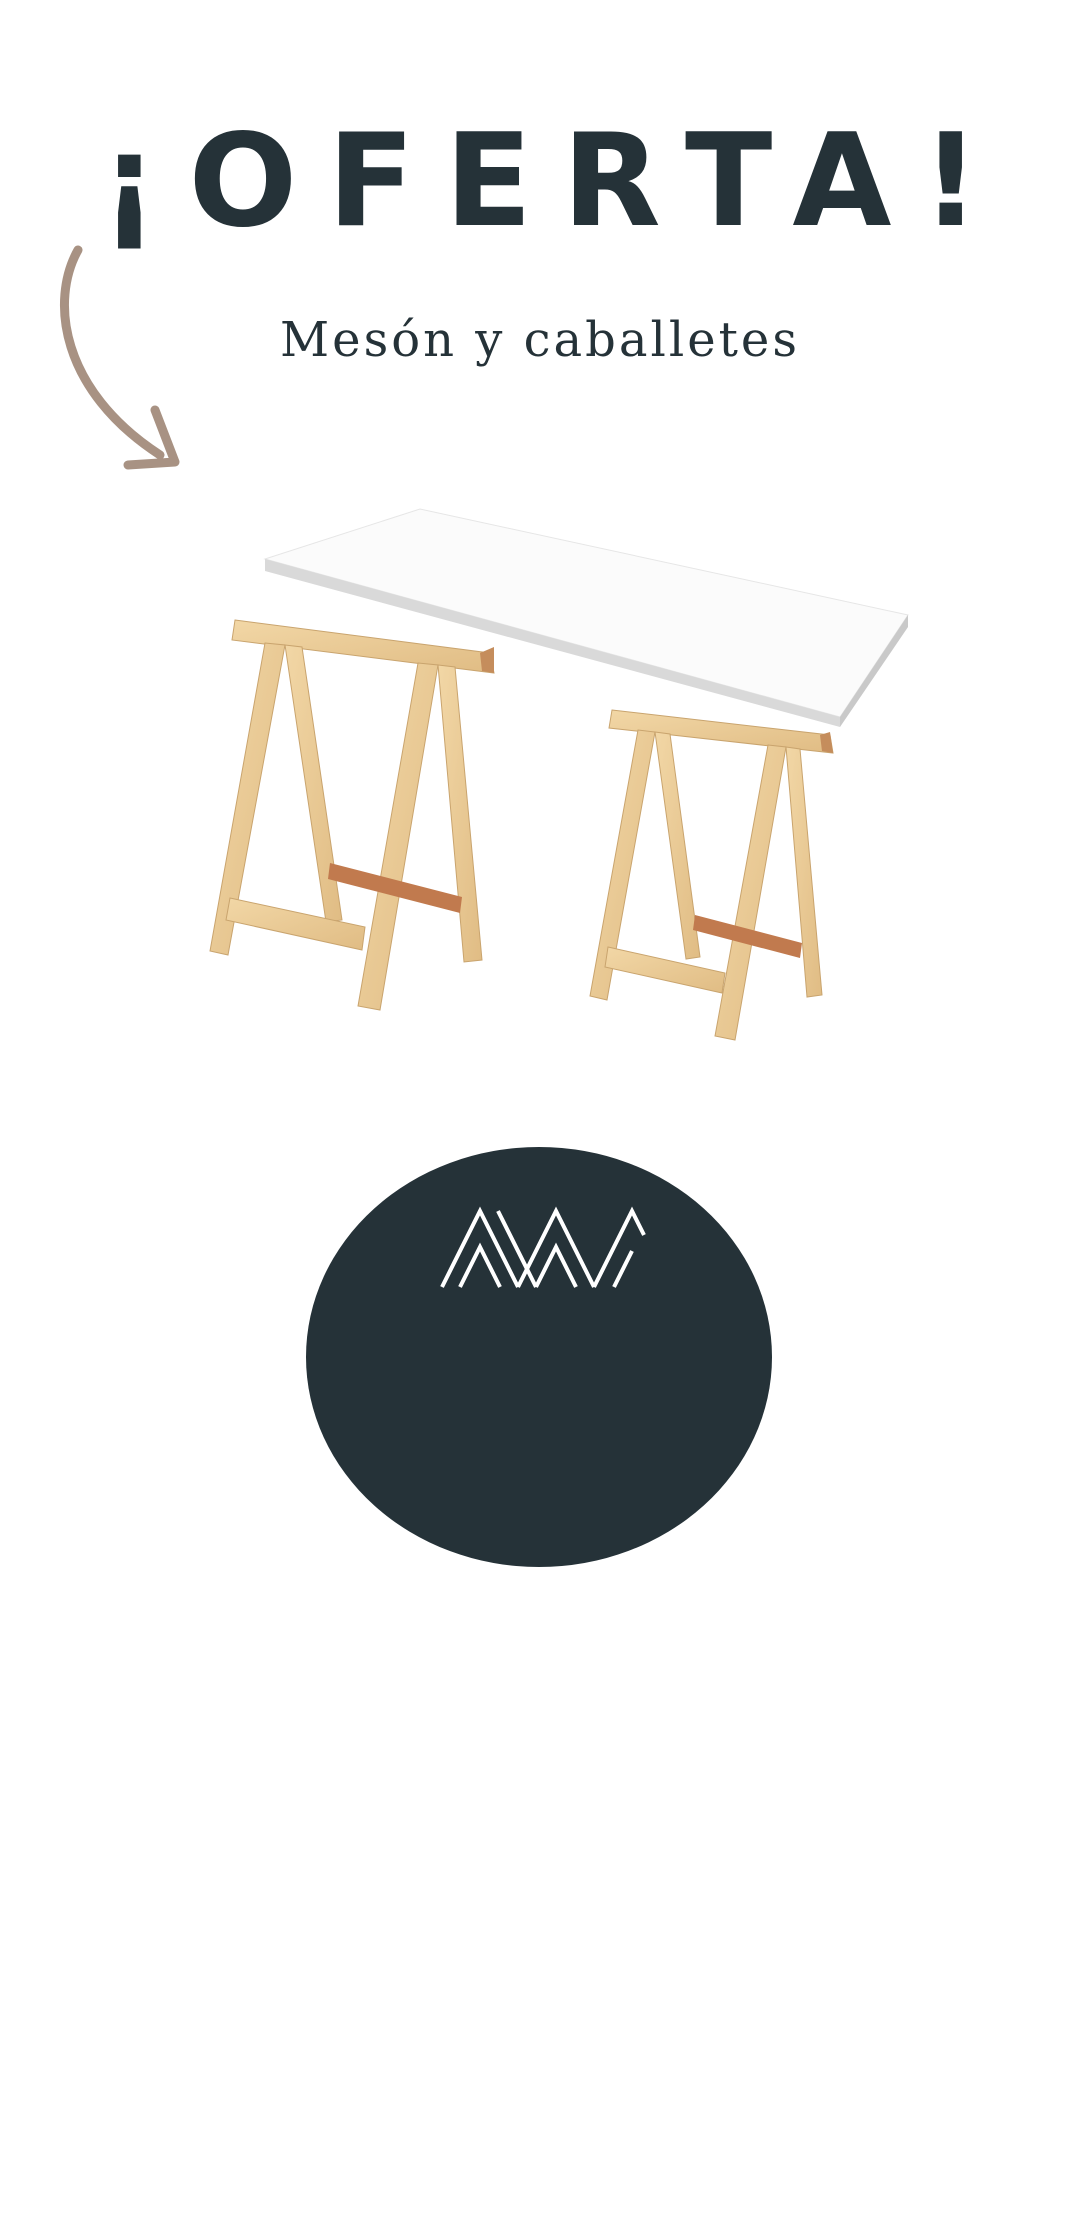  What do you see at coordinates (711, 875) in the screenshot?
I see `sawhorse-right` at bounding box center [711, 875].